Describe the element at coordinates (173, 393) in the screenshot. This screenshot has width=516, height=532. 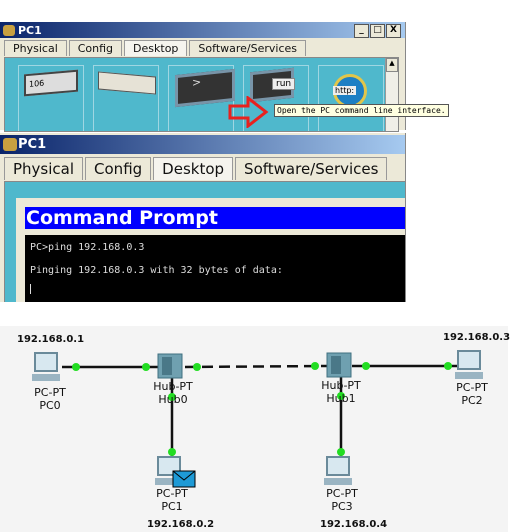
I see `device-label: Hub-PT Hub0` at that location.